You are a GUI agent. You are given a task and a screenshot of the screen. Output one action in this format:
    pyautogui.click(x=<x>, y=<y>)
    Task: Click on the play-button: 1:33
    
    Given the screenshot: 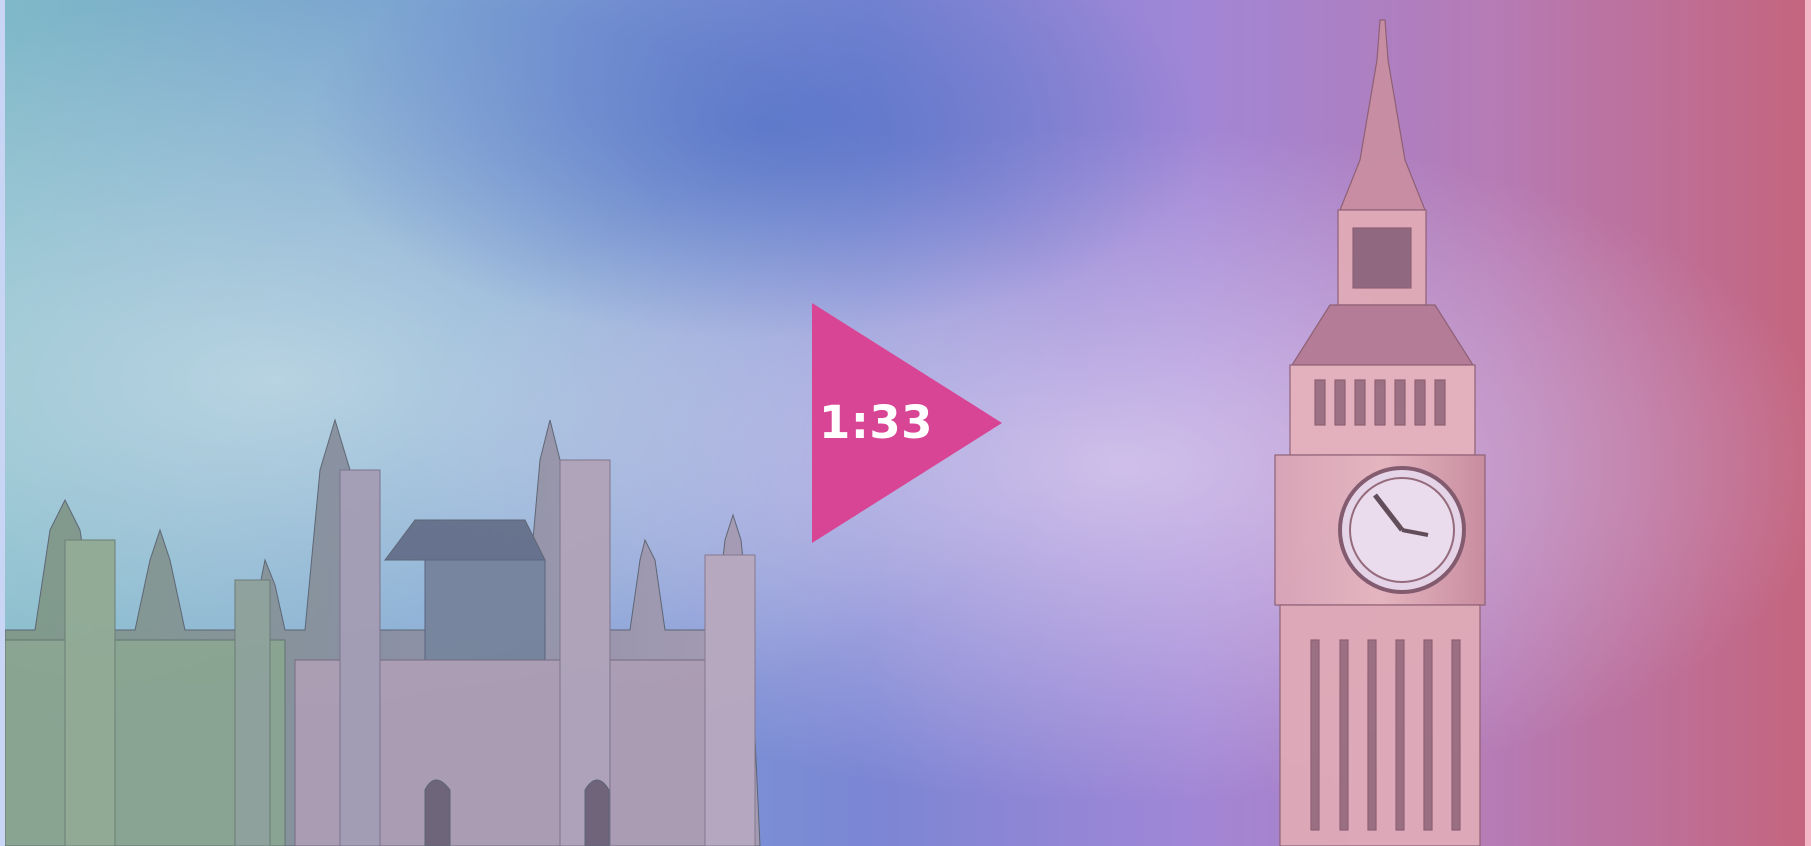 What is the action you would take?
    pyautogui.click(x=907, y=423)
    